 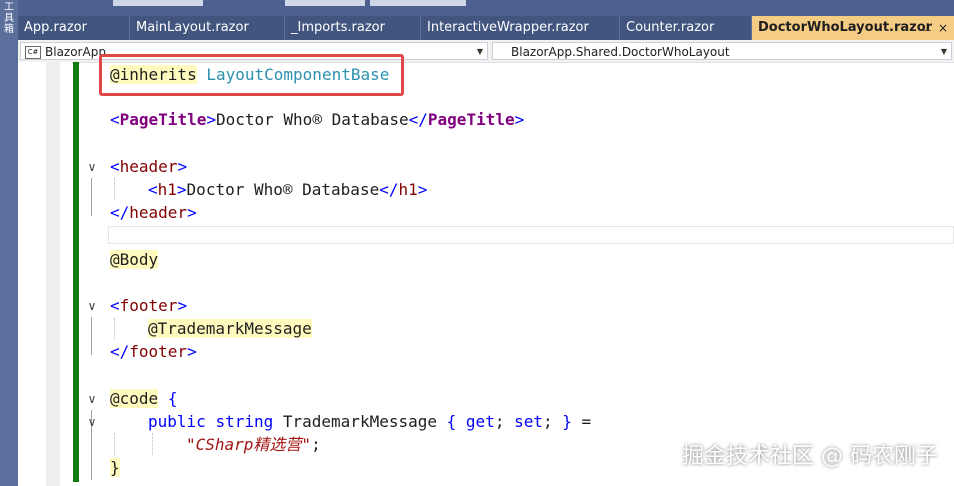 I want to click on toolbox-label: 工具箱, so click(x=9, y=18).